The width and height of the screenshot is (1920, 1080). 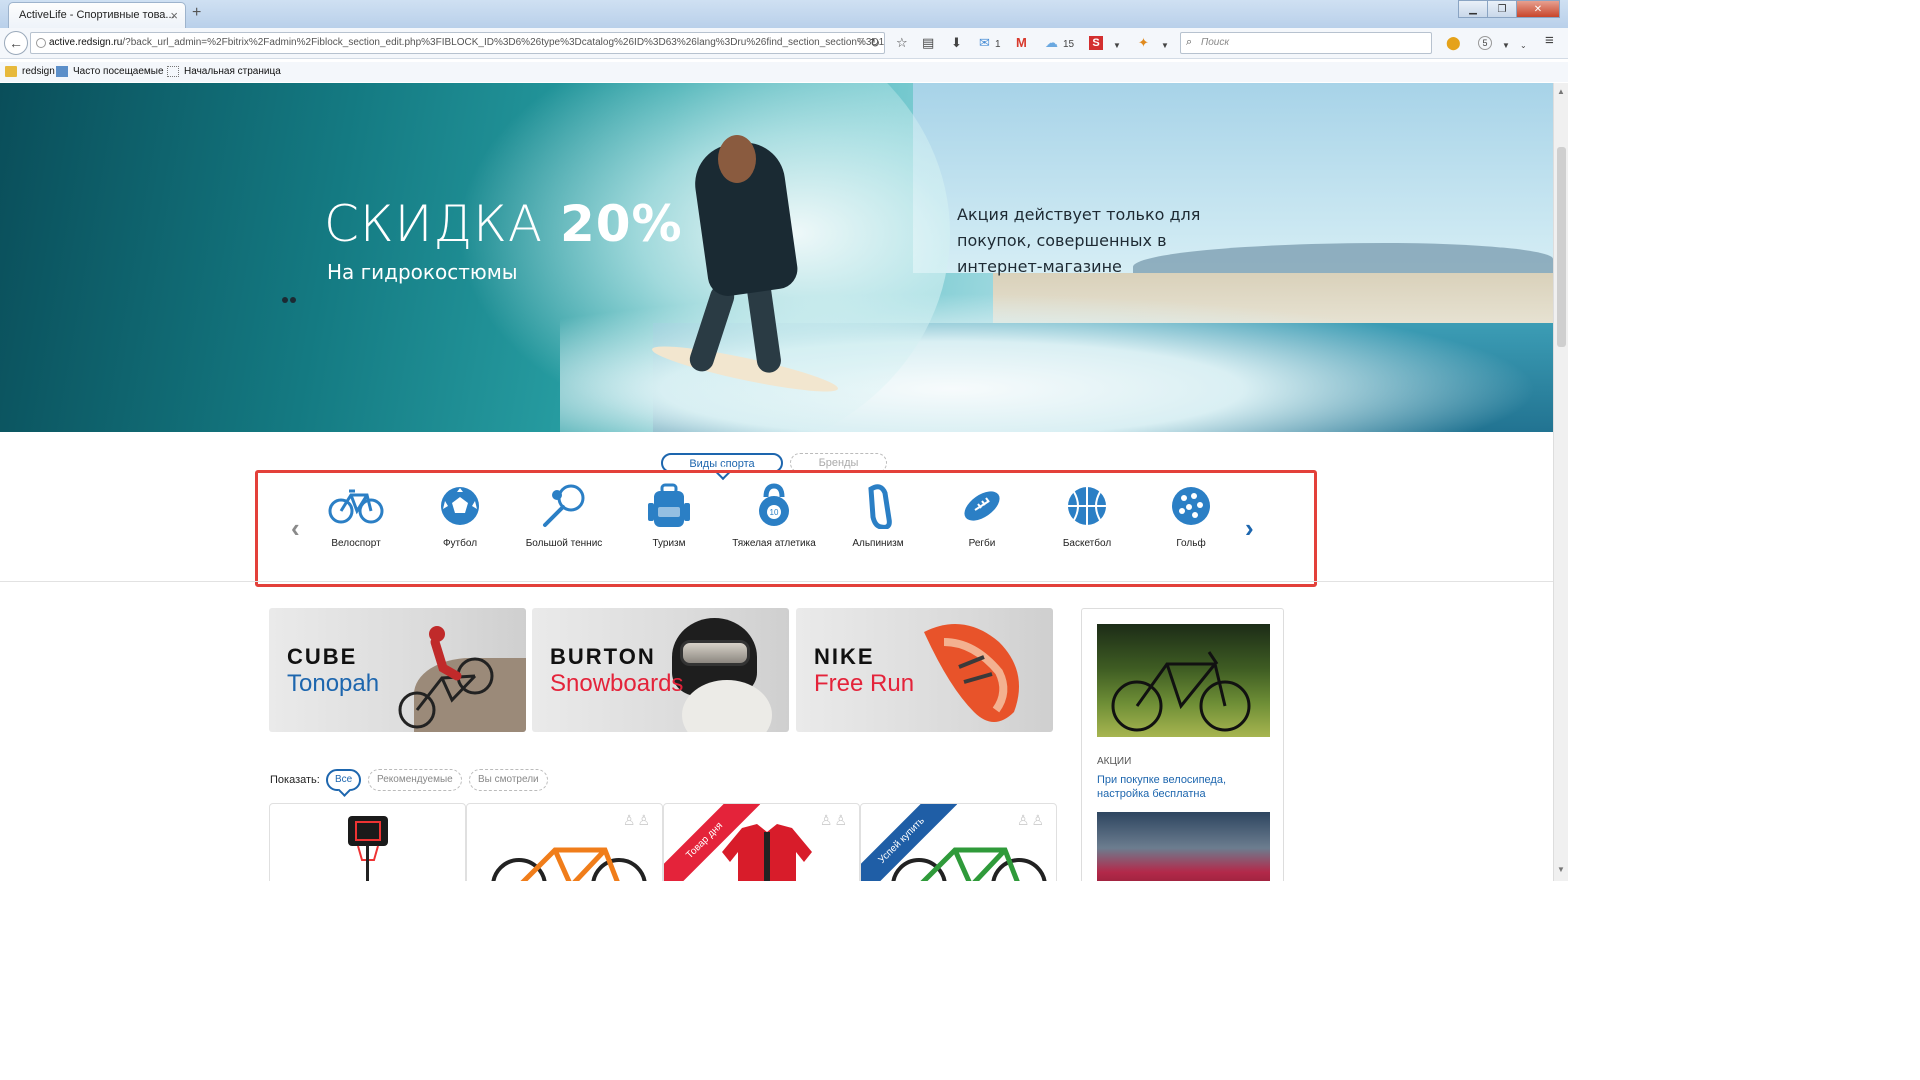 What do you see at coordinates (958, 842) in the screenshot?
I see `product-card: Успей купить ♙♙` at bounding box center [958, 842].